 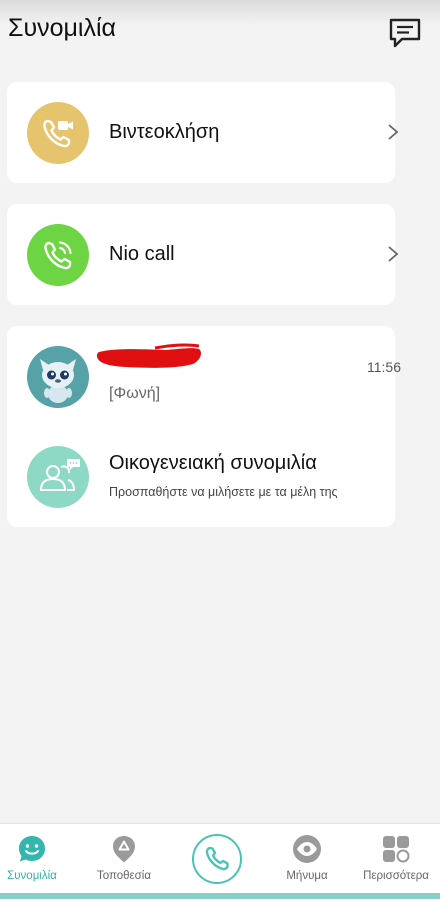 I want to click on redacted-contact-name, so click(x=148, y=355).